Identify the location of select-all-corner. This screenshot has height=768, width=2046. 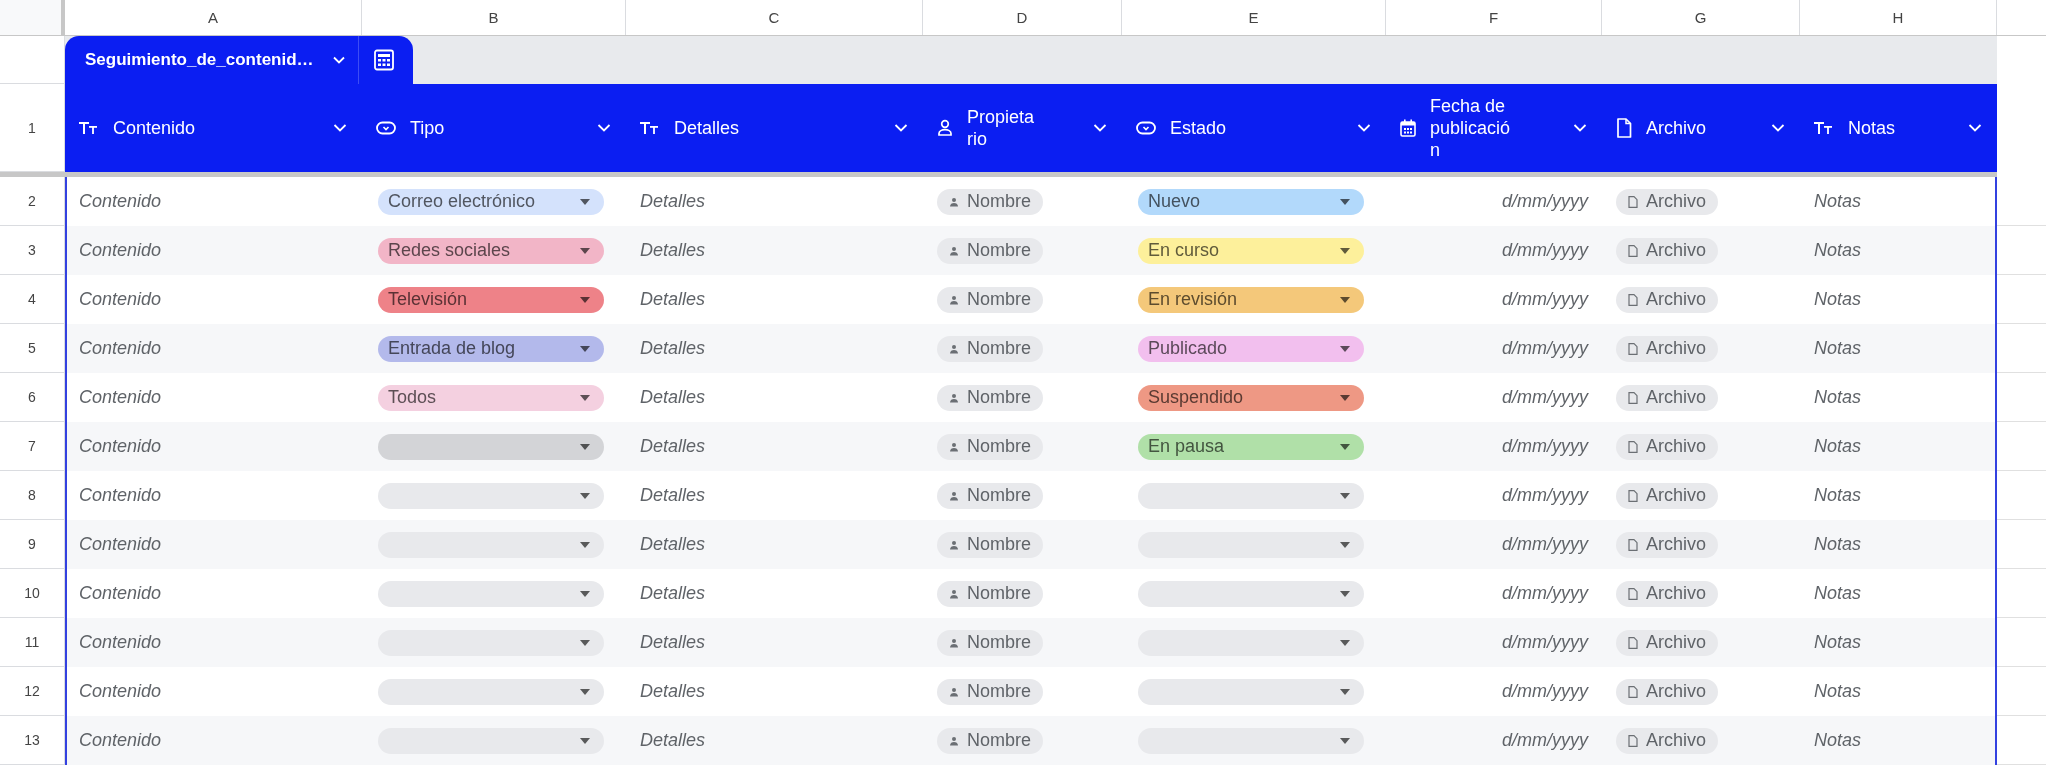
(32, 17).